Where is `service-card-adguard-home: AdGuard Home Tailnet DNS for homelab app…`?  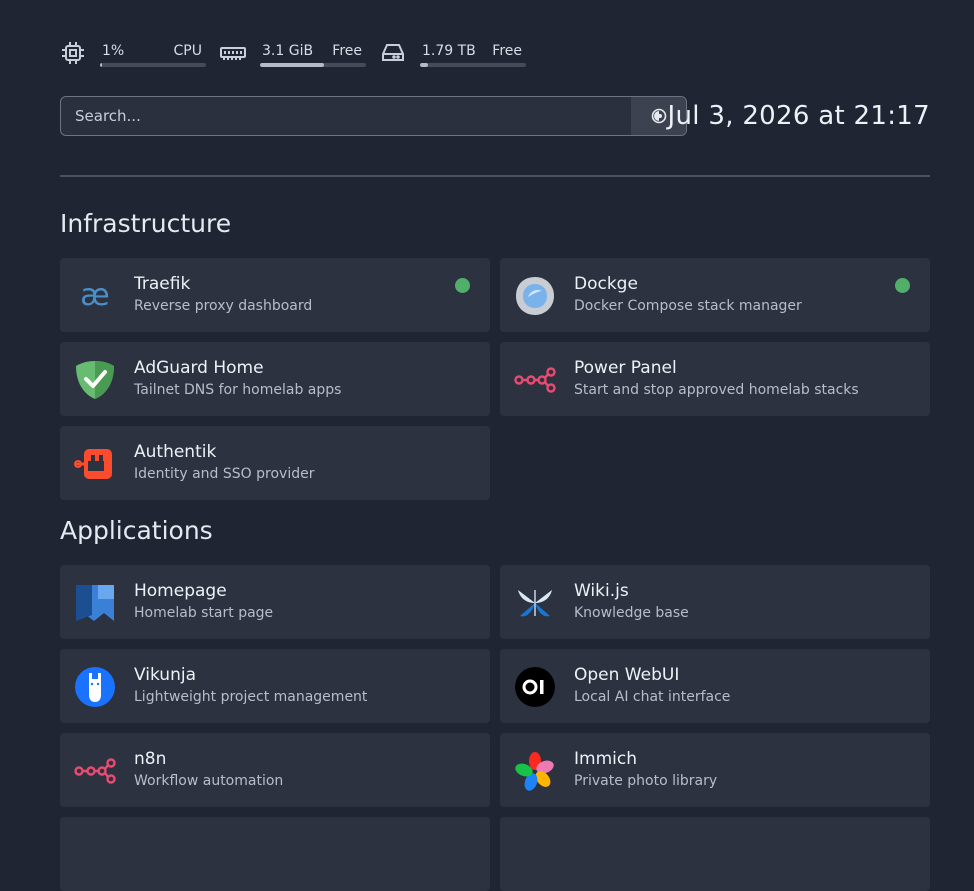
service-card-adguard-home: AdGuard Home Tailnet DNS for homelab app… is located at coordinates (275, 379).